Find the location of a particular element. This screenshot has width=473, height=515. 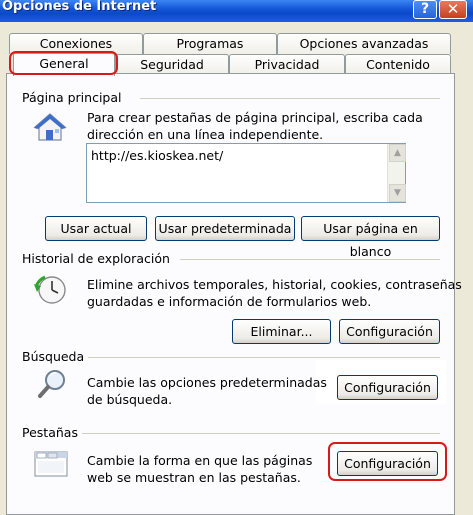

scroll-down-arrow-icon: ▼ is located at coordinates (397, 193).